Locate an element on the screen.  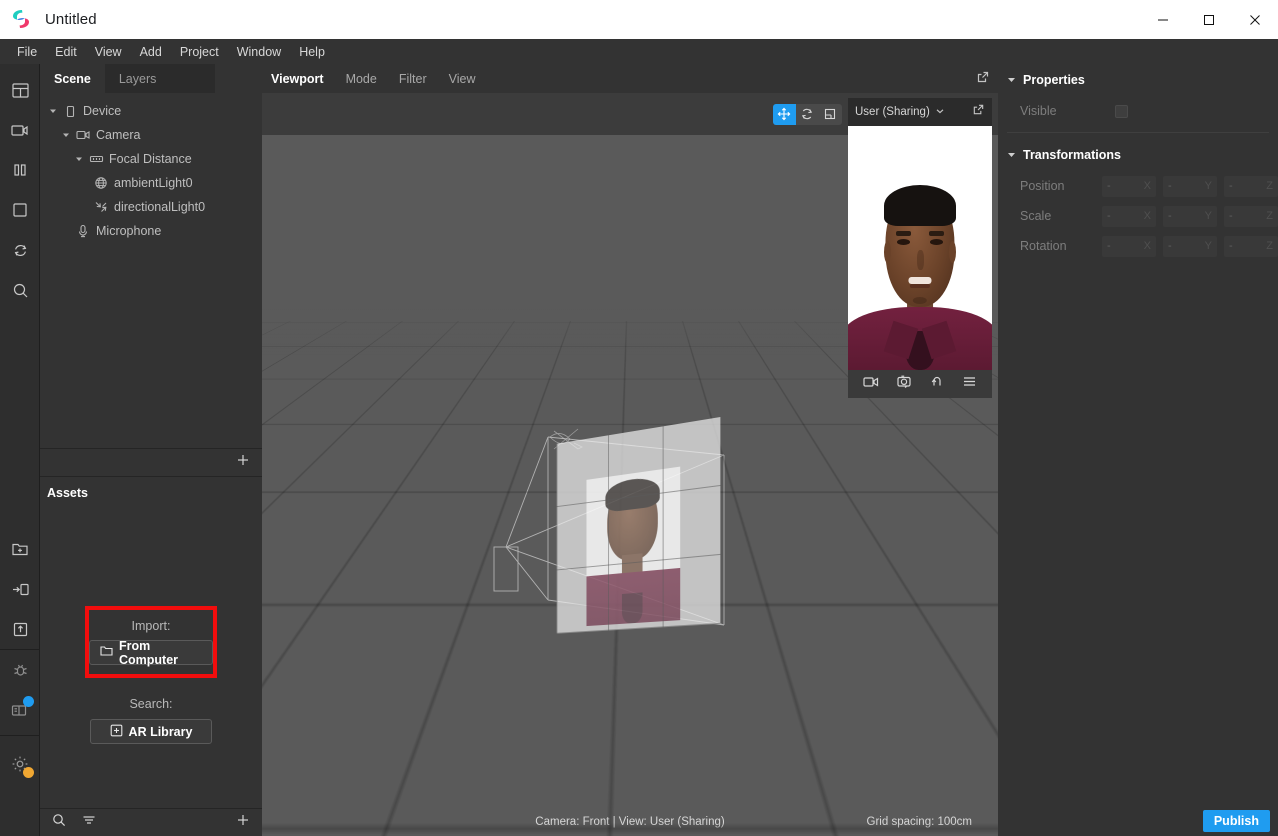
rotation-z-field: - Z is located at coordinates (1251, 246).